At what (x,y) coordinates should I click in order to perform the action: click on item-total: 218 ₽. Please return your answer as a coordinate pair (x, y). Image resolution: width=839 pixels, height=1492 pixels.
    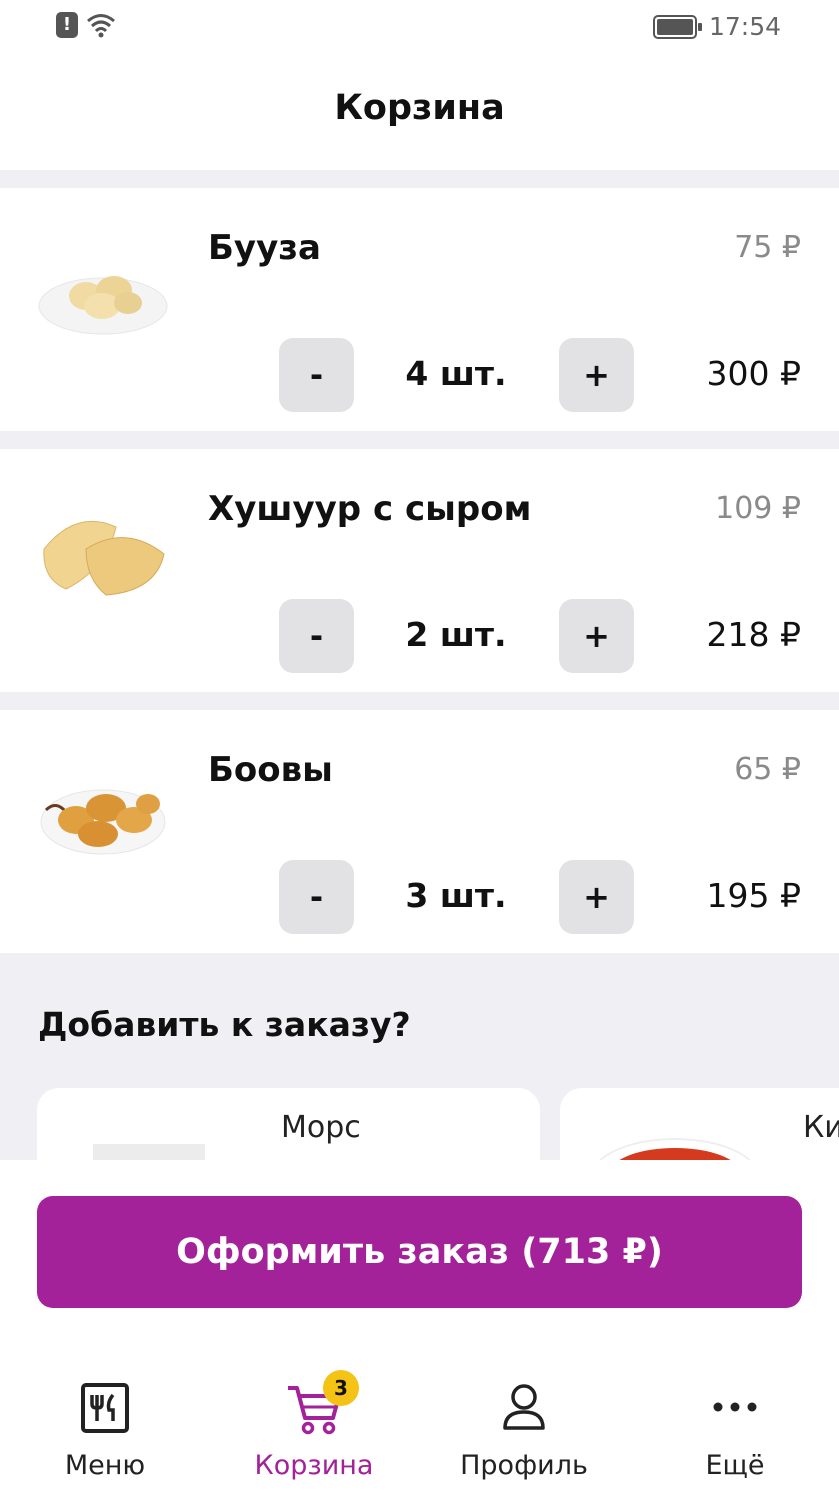
    Looking at the image, I should click on (753, 634).